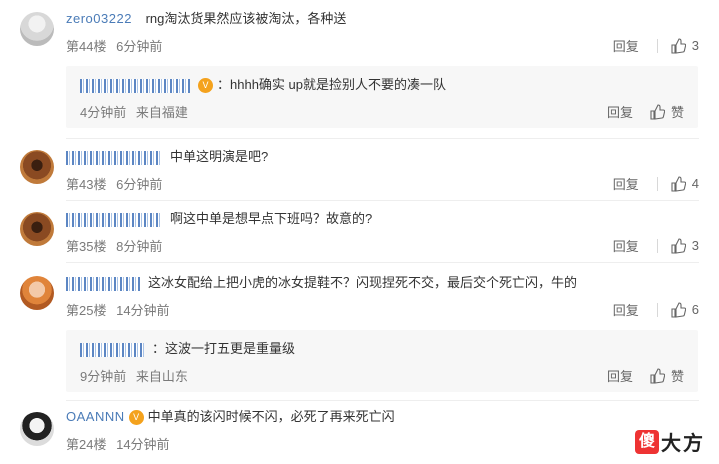 This screenshot has width=719, height=464. What do you see at coordinates (95, 417) in the screenshot?
I see `comment-username: OAANNN` at bounding box center [95, 417].